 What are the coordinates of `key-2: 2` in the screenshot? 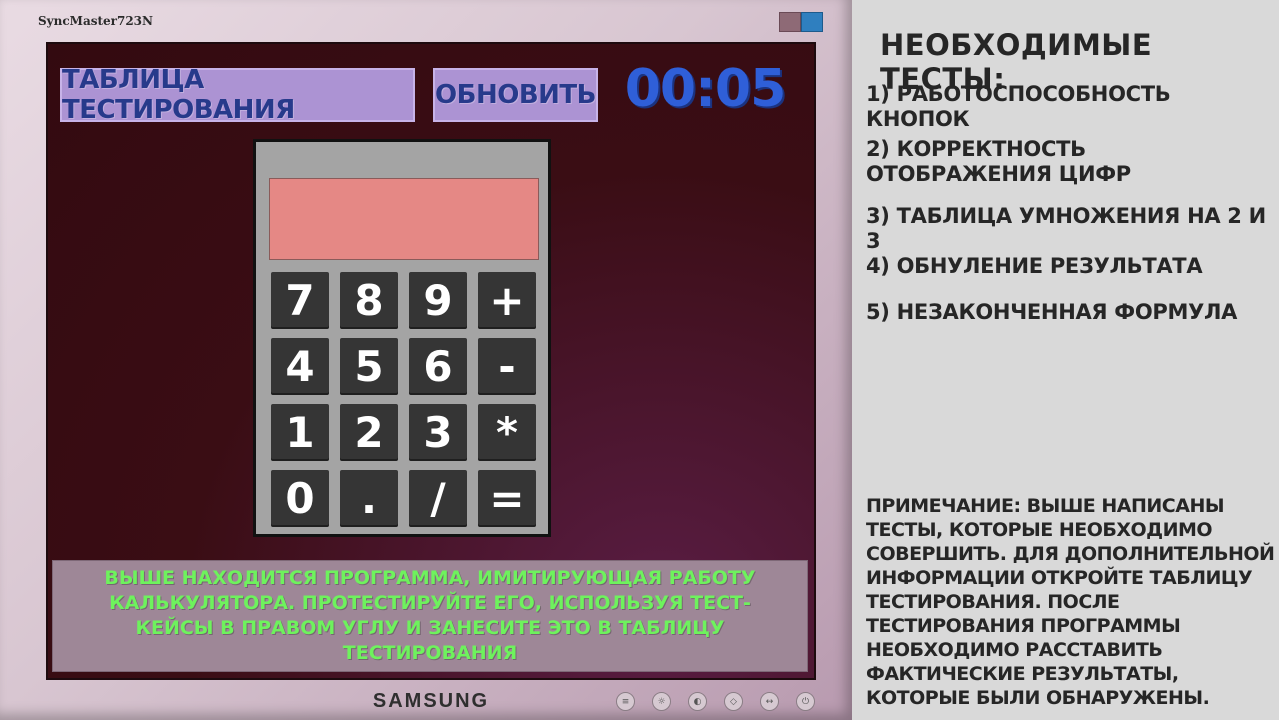 It's located at (369, 432).